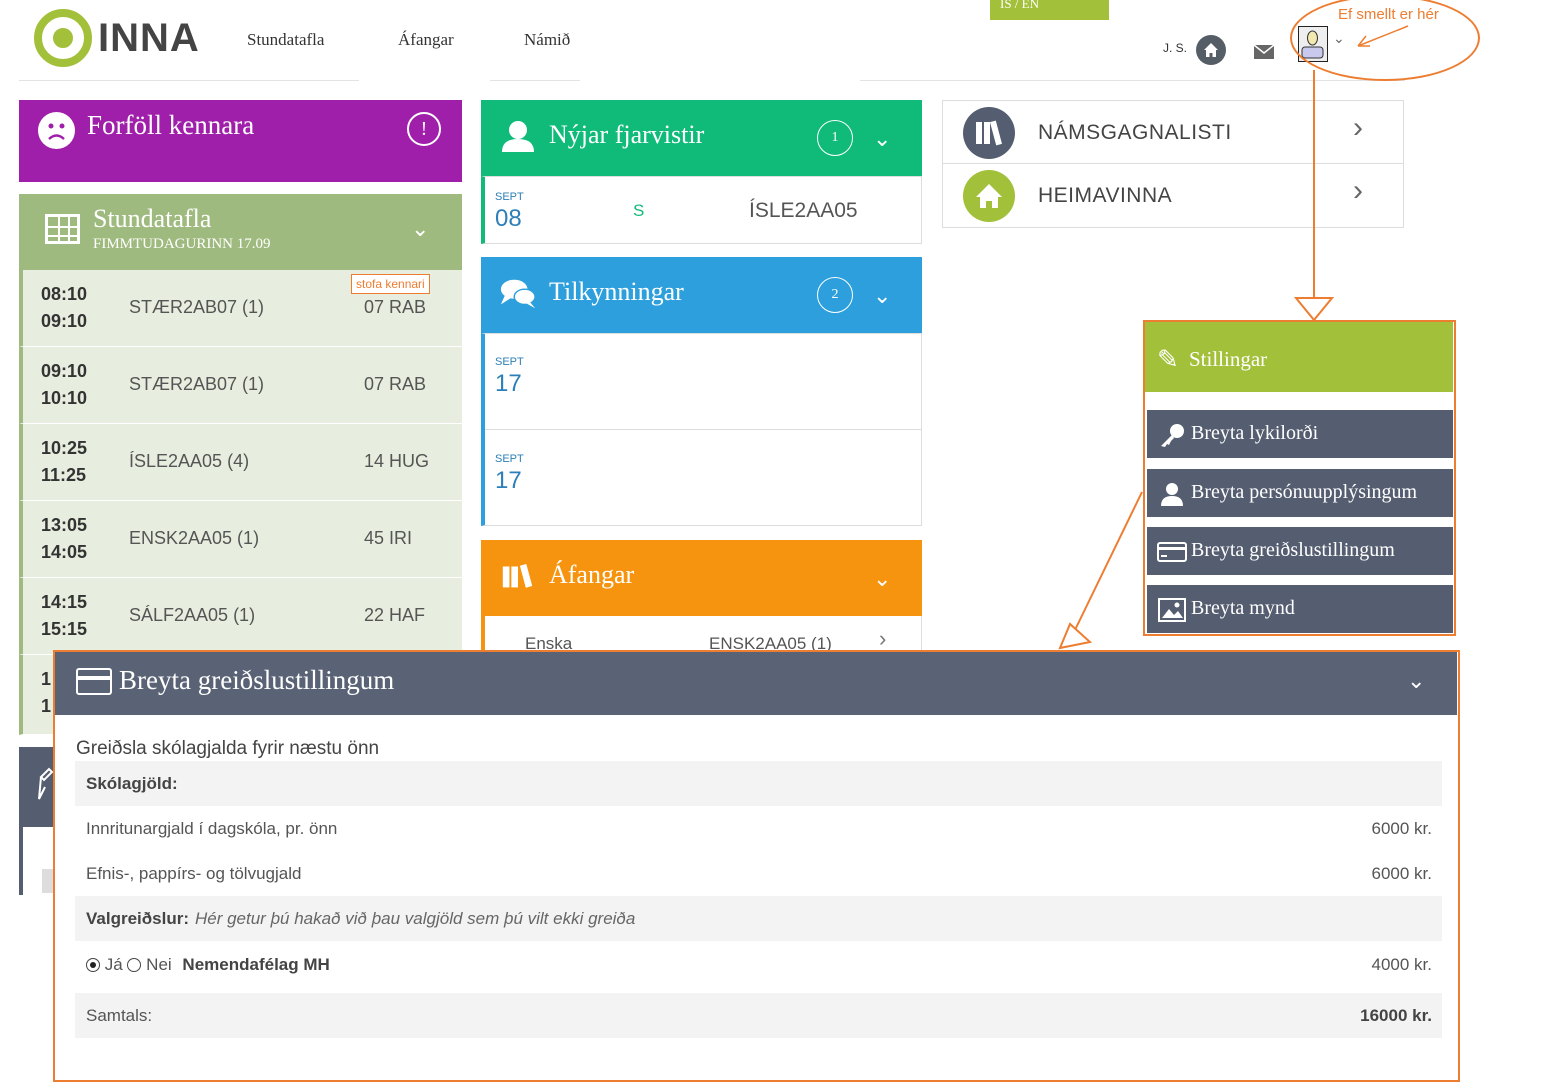 This screenshot has height=1082, width=1551. Describe the element at coordinates (64, 525) in the screenshot. I see `start-time: 13:05` at that location.